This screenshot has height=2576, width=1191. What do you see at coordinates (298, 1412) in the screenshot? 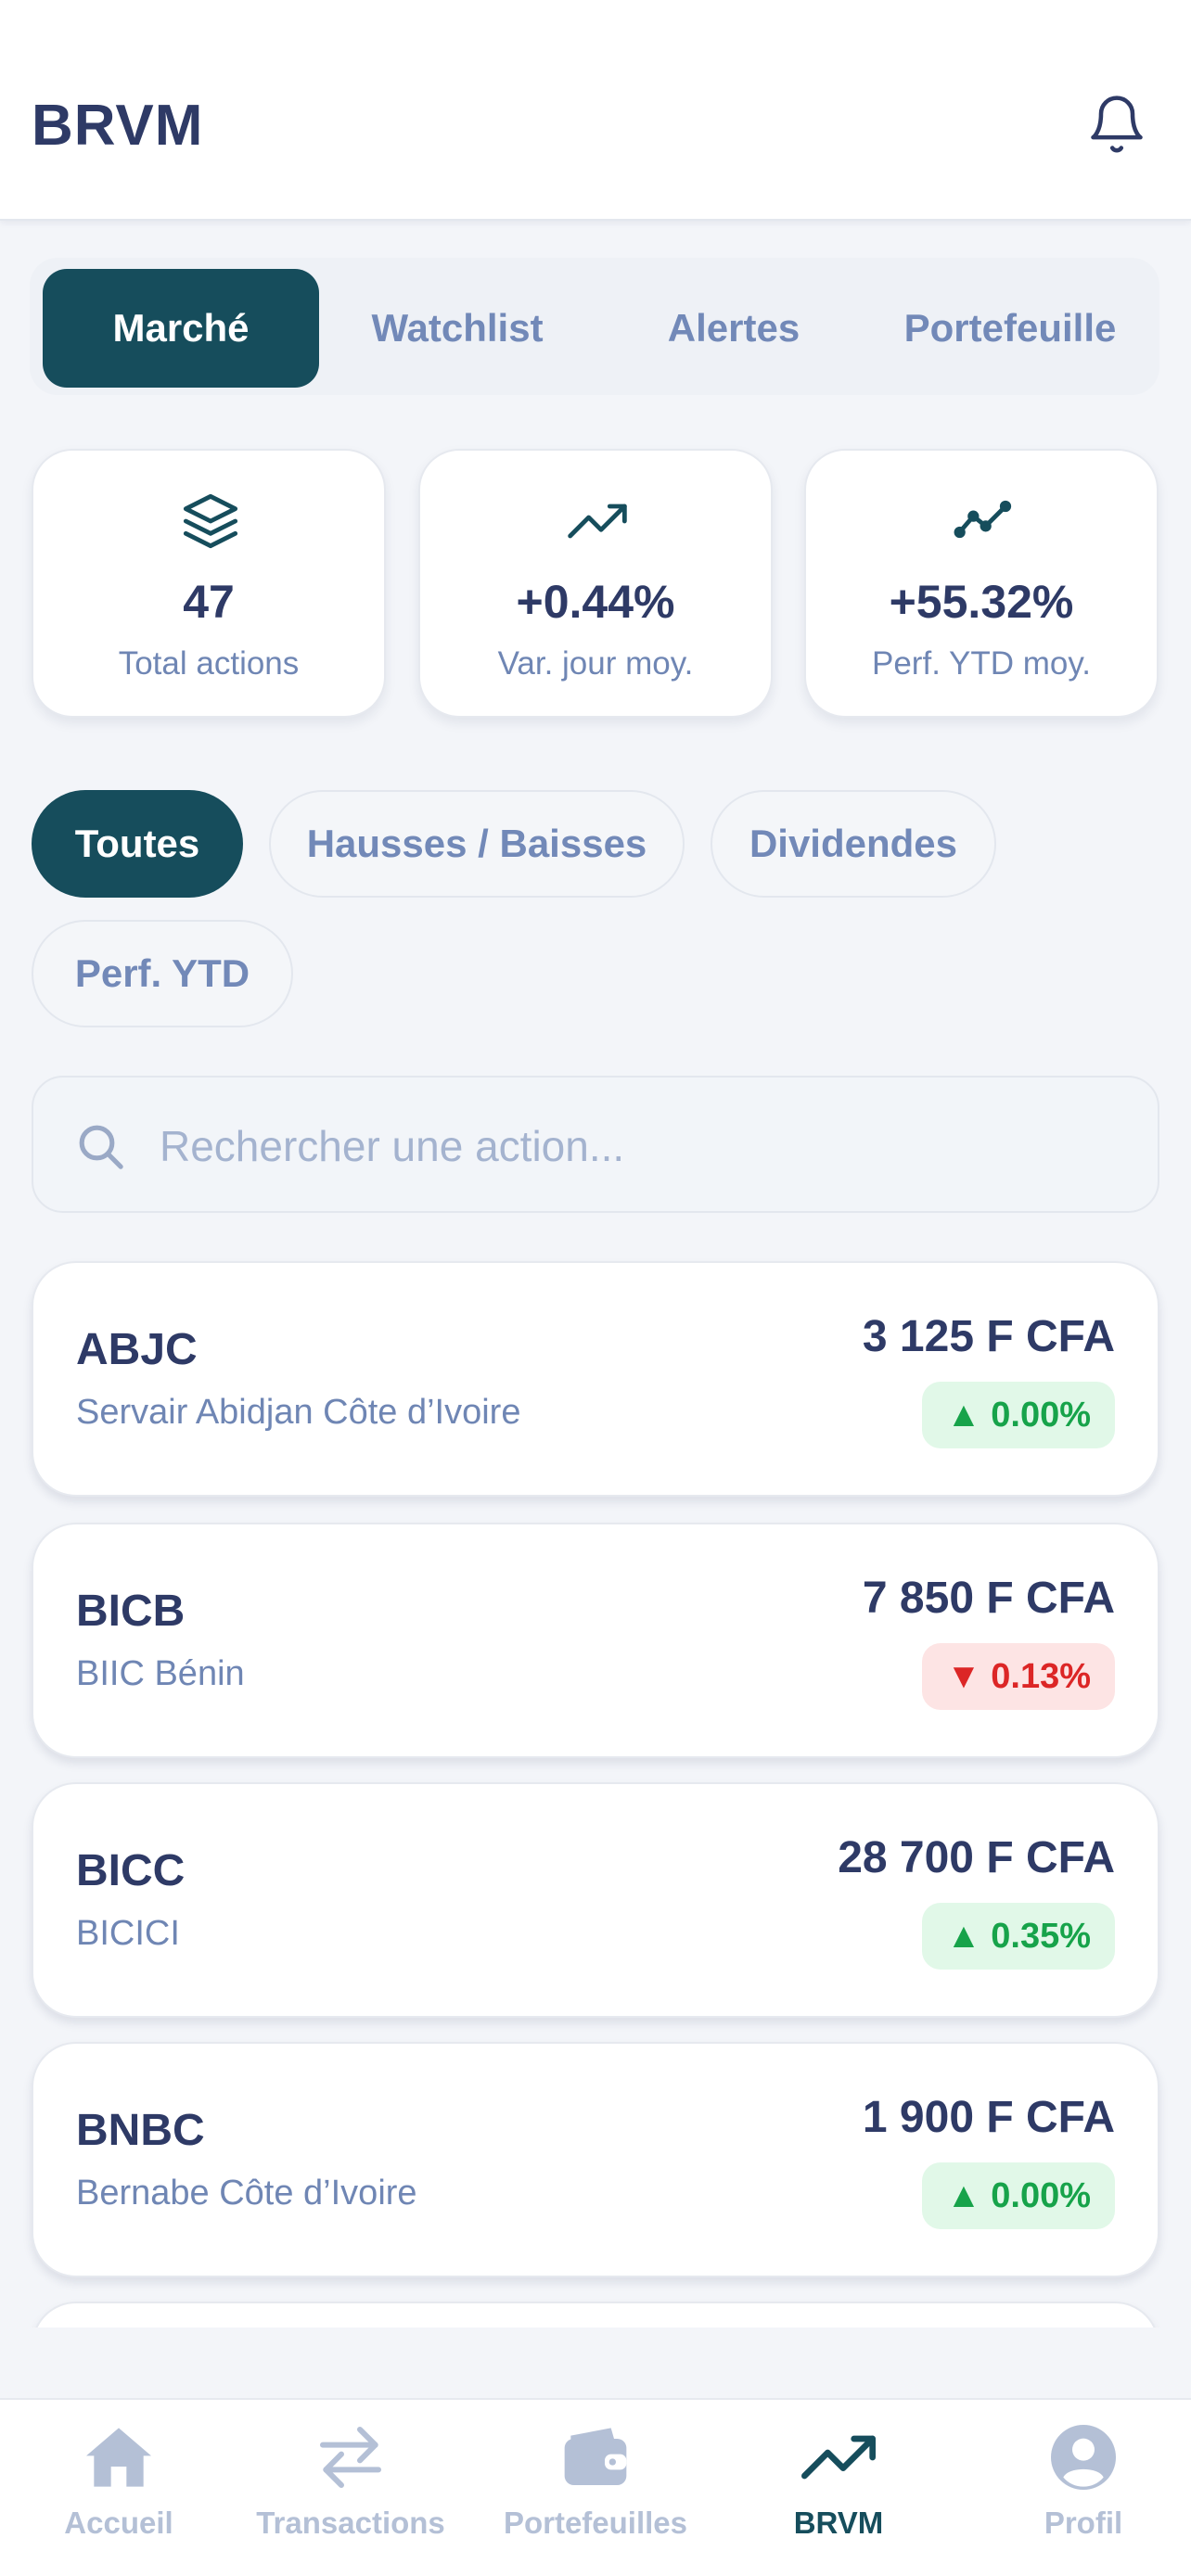
I see `stock-name: Servair Abidjan Côte d’Ivoire` at bounding box center [298, 1412].